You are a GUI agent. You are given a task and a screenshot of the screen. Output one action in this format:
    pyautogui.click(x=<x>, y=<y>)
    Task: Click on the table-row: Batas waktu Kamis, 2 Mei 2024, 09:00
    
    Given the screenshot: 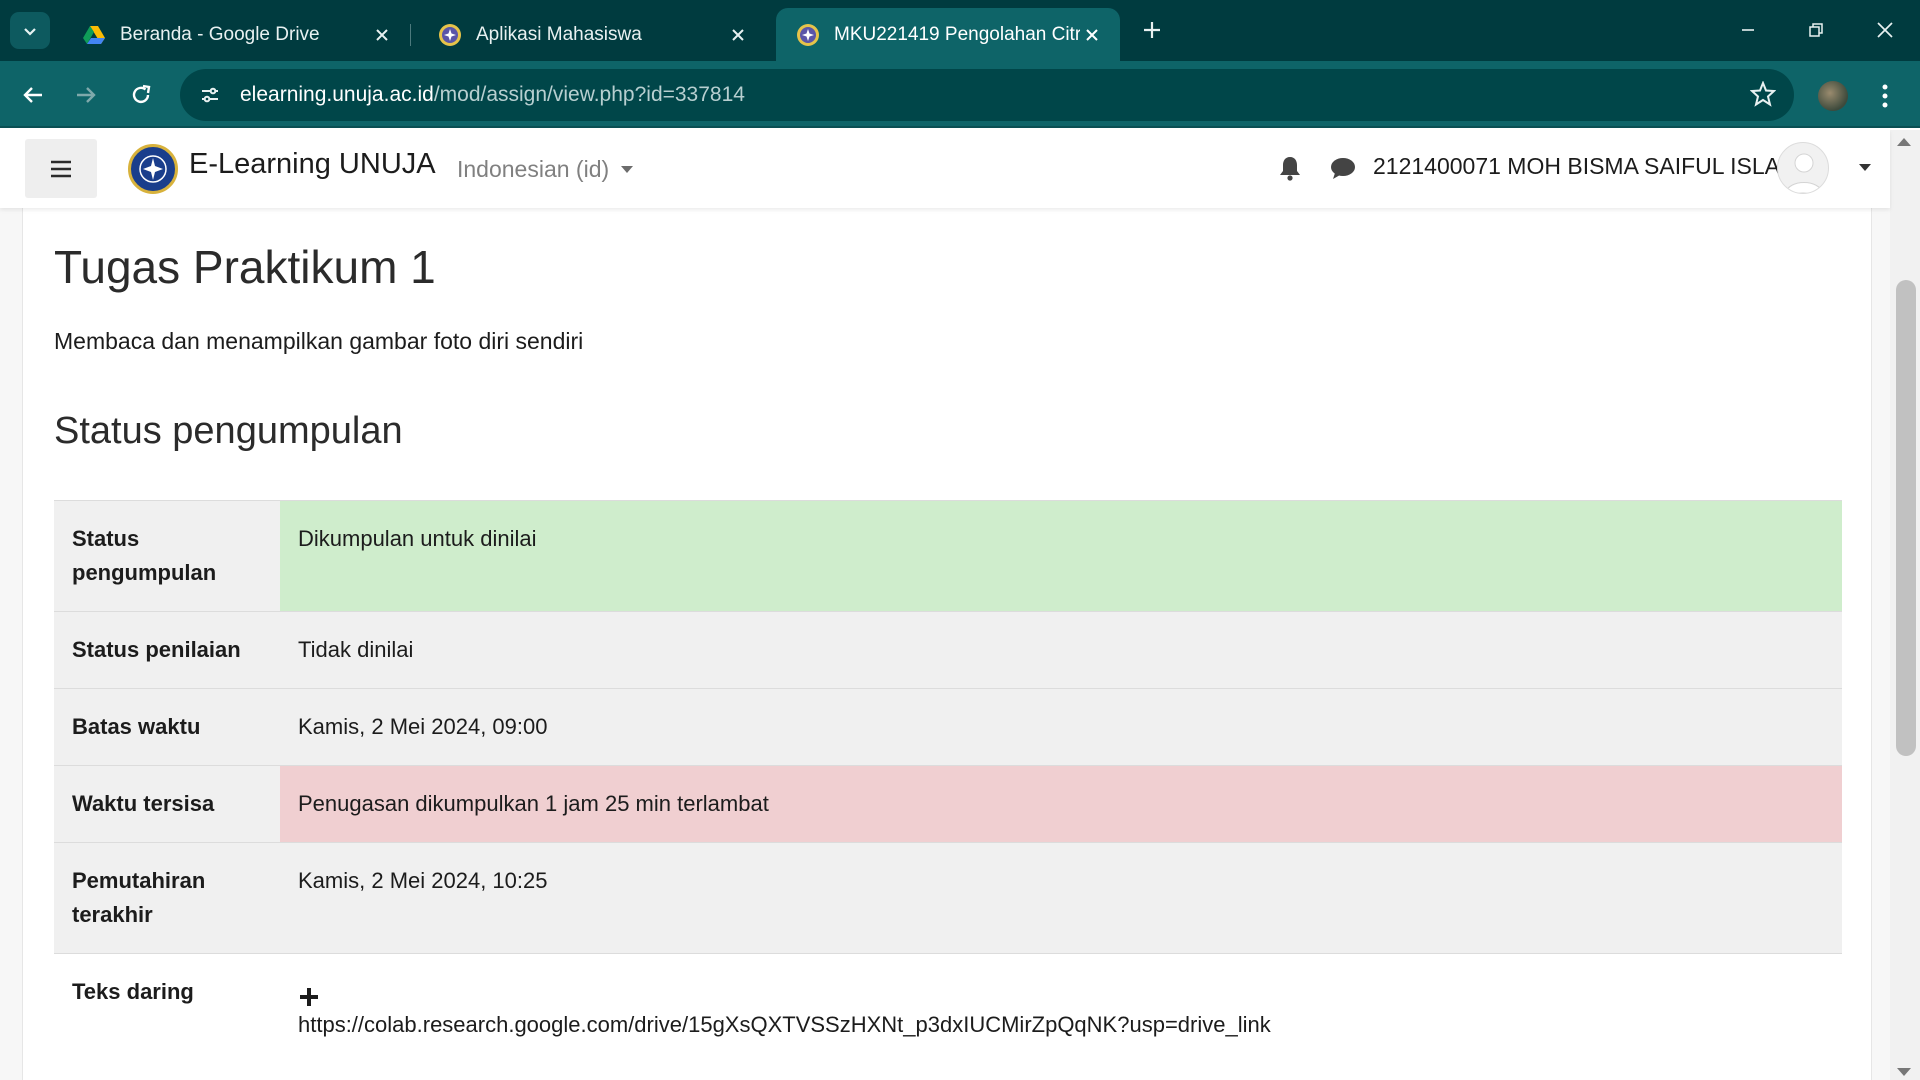 What is the action you would take?
    pyautogui.click(x=948, y=727)
    